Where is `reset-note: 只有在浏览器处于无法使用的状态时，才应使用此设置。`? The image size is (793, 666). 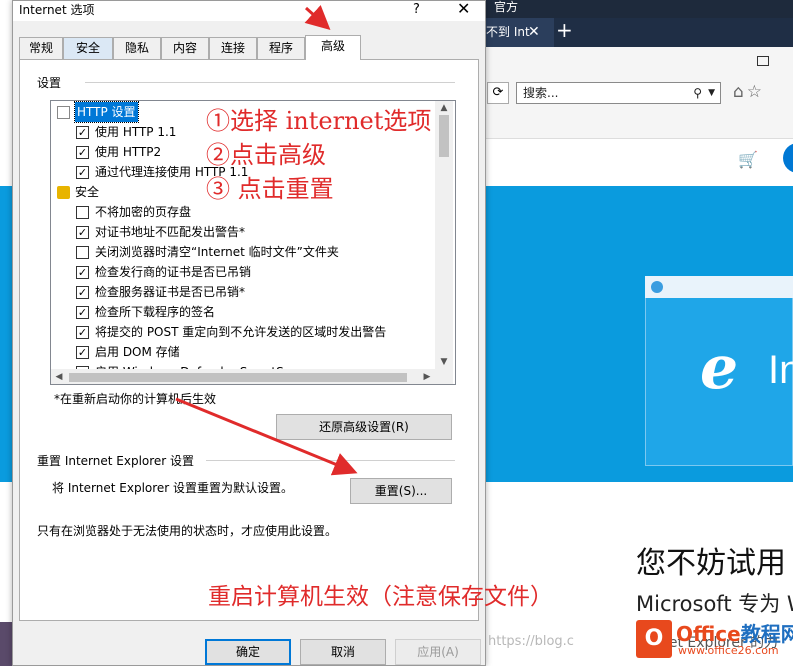 reset-note: 只有在浏览器处于无法使用的状态时，才应使用此设置。 is located at coordinates (187, 531).